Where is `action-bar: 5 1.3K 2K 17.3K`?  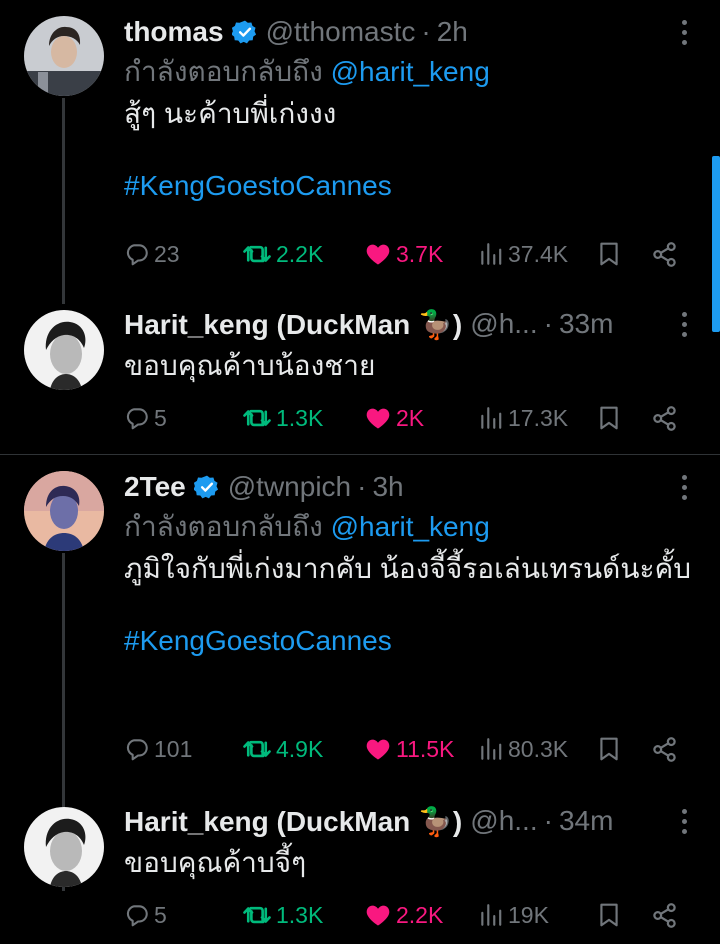
action-bar: 5 1.3K 2K 17.3K is located at coordinates (404, 418).